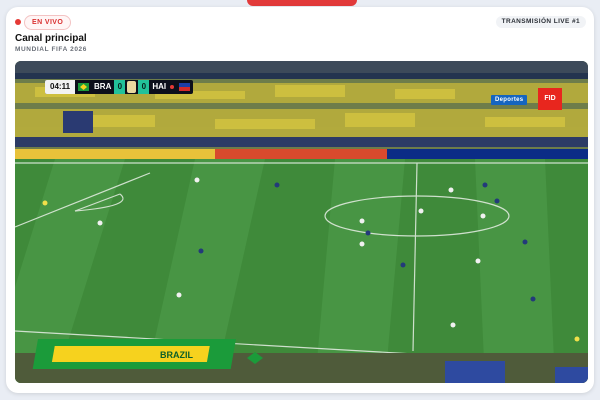  I want to click on channel-subtitle: MUNDIAL FIFA 2026, so click(51, 49).